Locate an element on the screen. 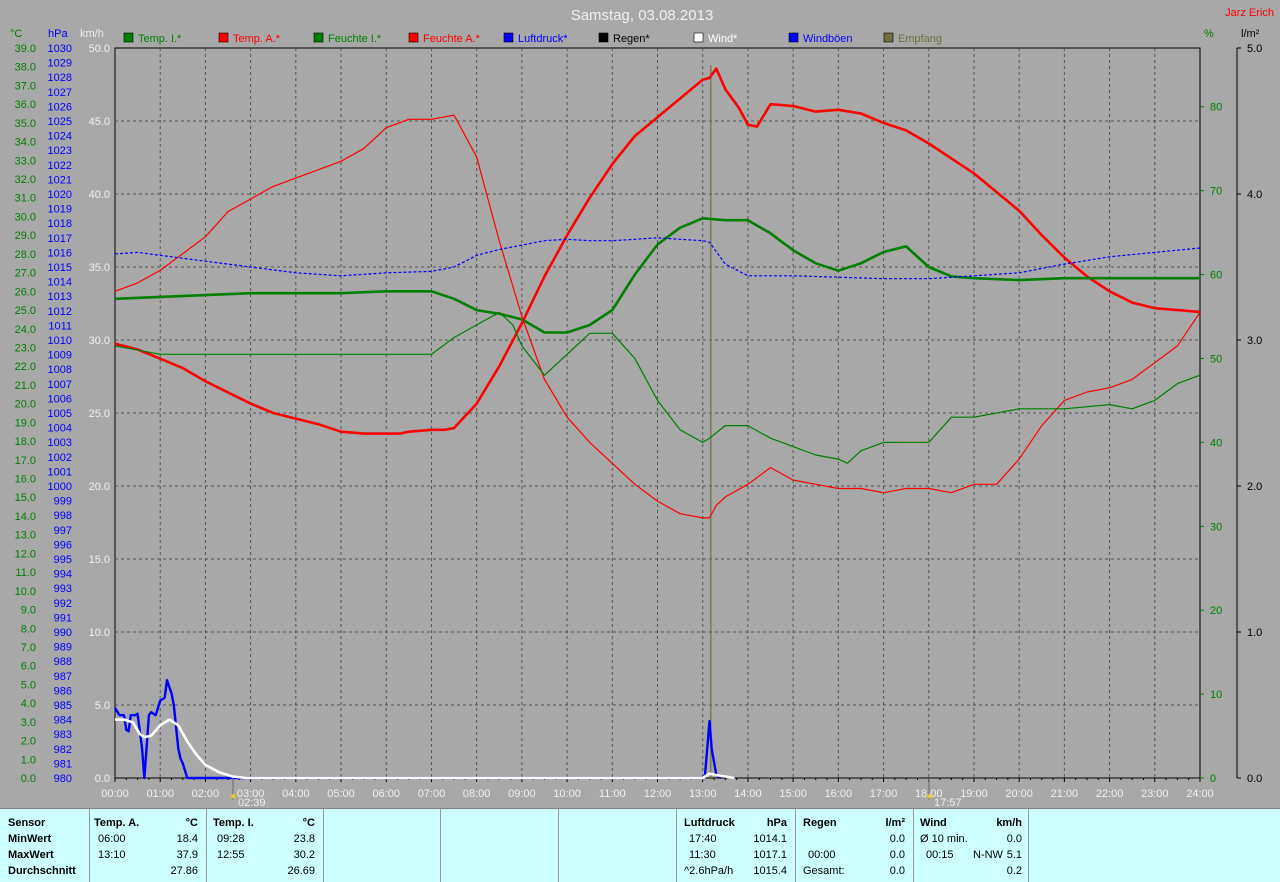 The height and width of the screenshot is (882, 1280). wind-axis-tick: 20.0 is located at coordinates (99, 487).